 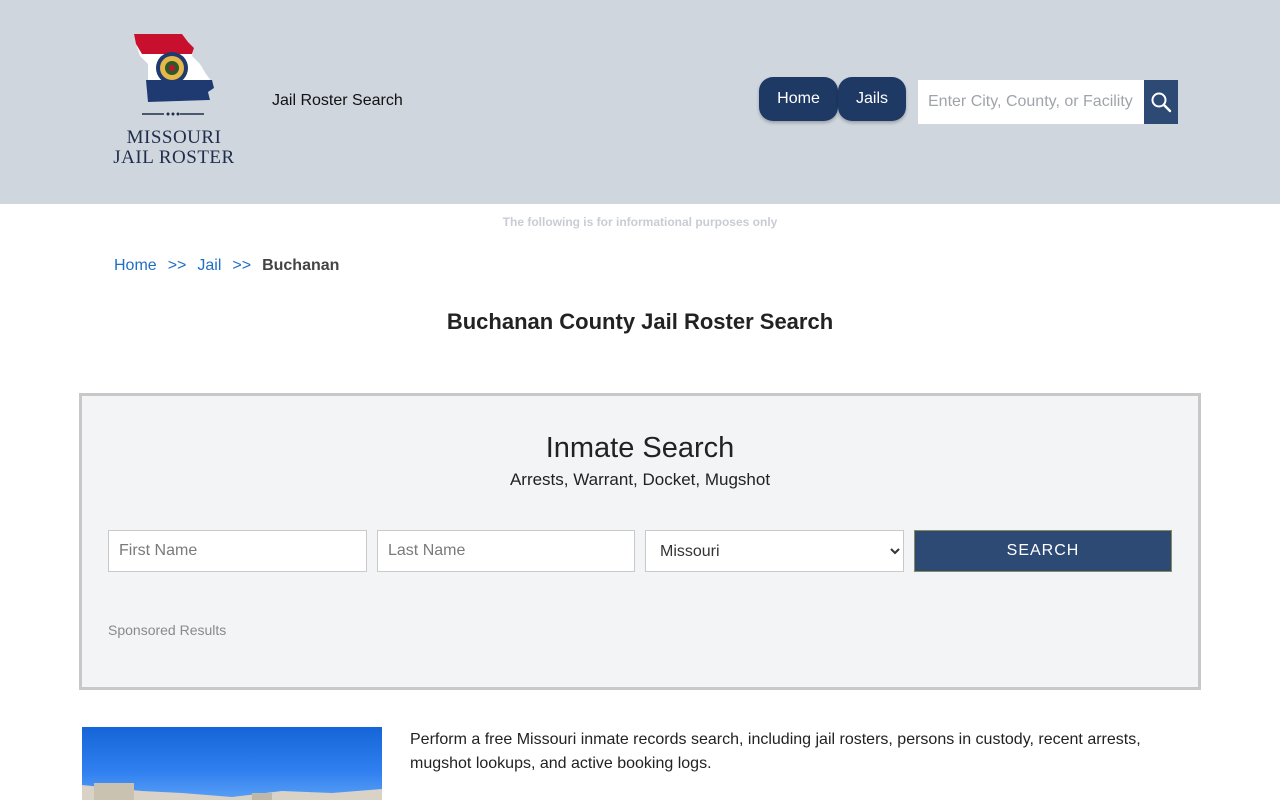 I want to click on facility-search-button, so click(x=1161, y=102).